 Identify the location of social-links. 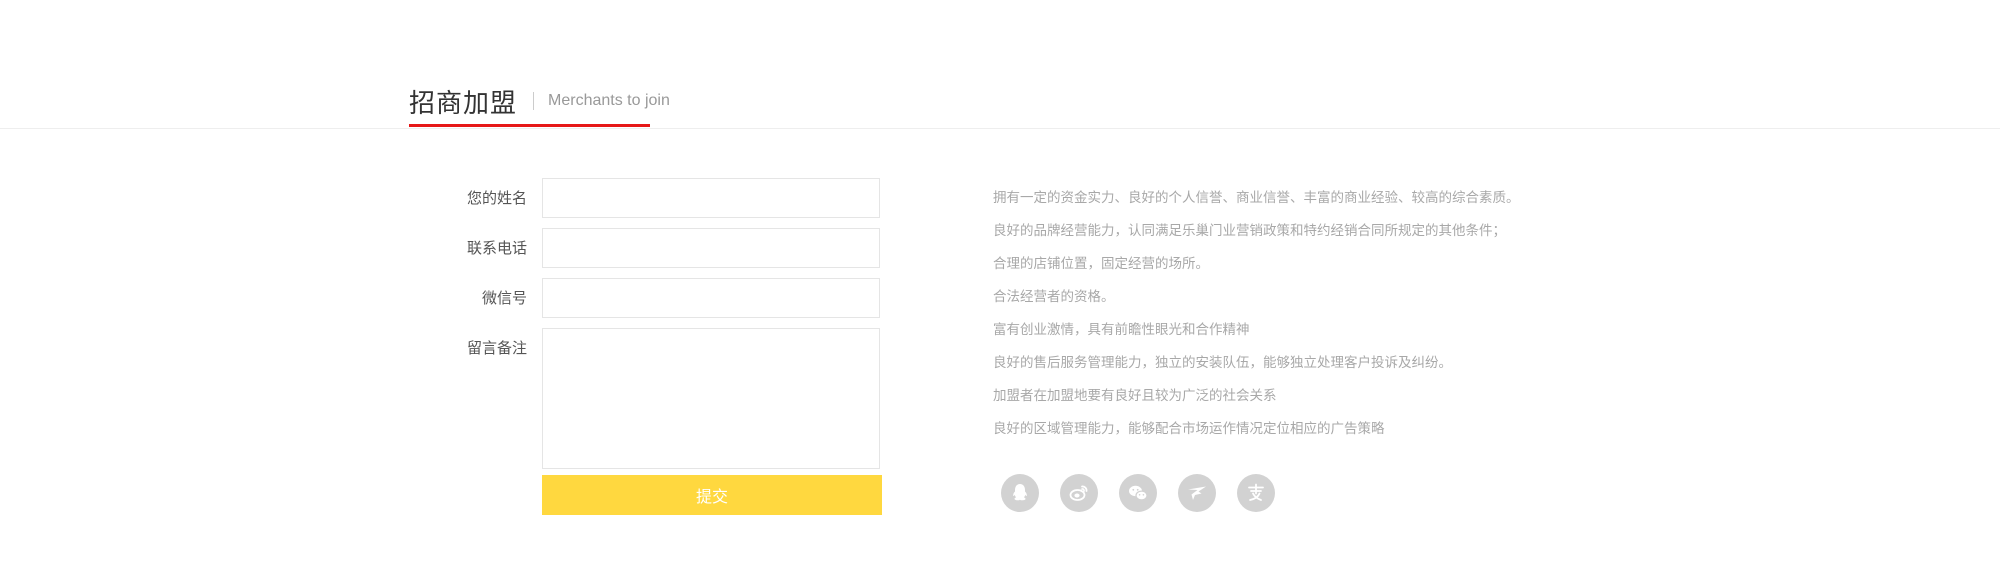
(1148, 493).